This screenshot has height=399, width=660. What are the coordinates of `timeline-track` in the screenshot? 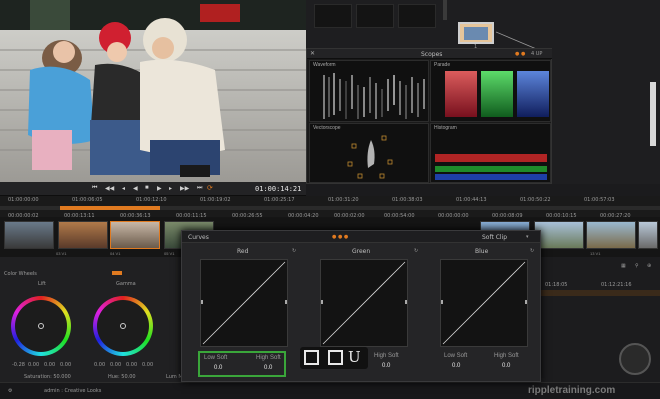 It's located at (600, 293).